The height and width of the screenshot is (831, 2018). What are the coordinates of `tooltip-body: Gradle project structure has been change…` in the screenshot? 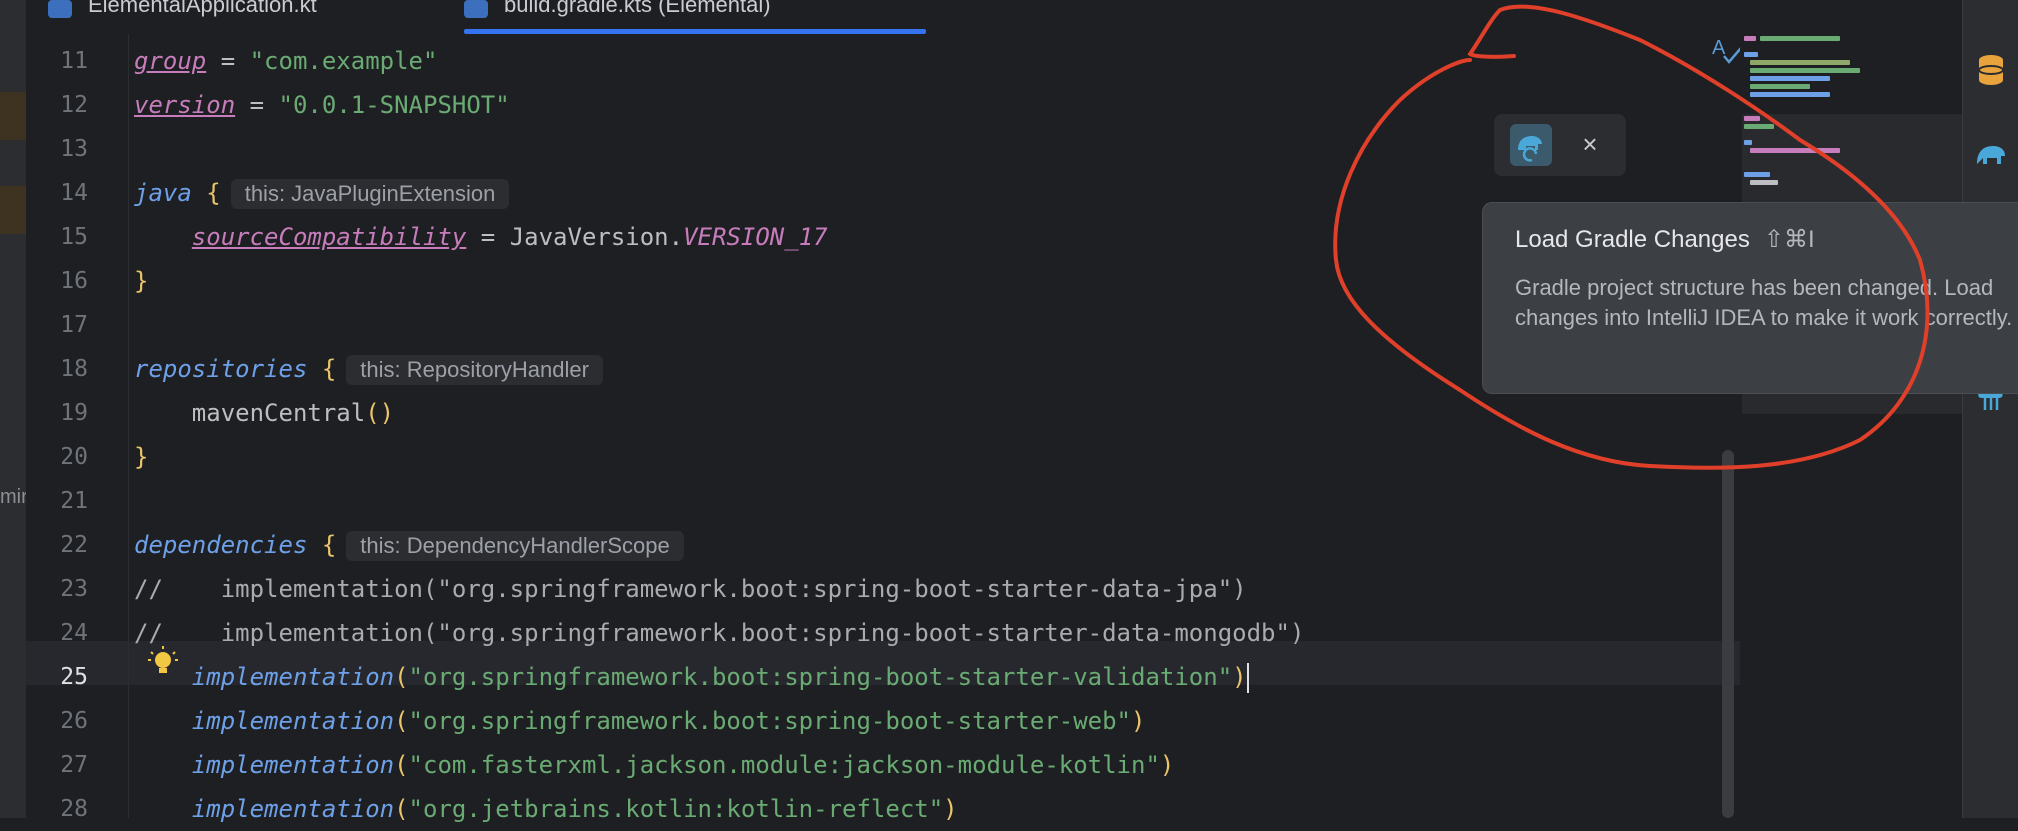 It's located at (1764, 302).